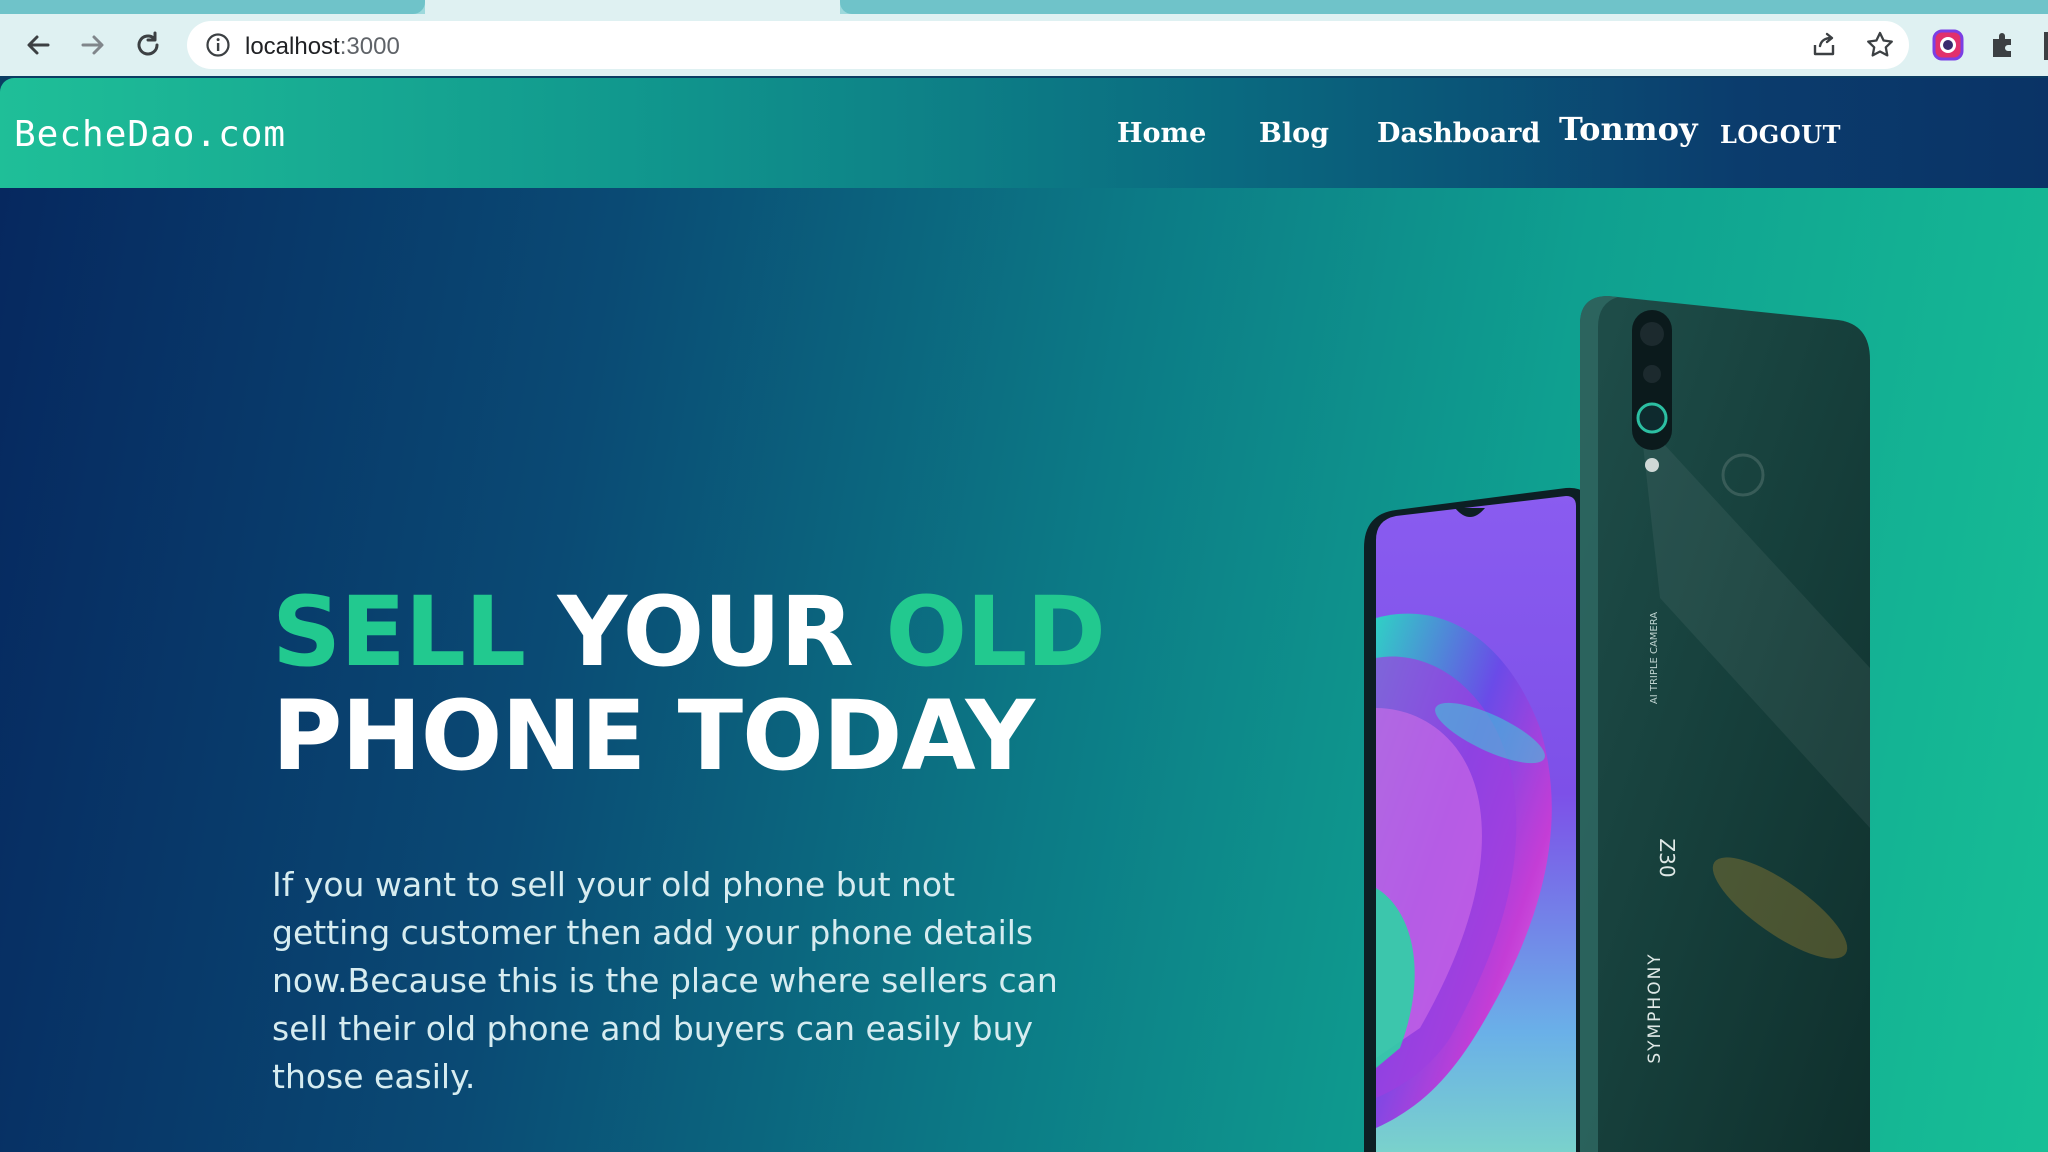 Image resolution: width=2048 pixels, height=1152 pixels. I want to click on url-text: localhost:3000, so click(322, 47).